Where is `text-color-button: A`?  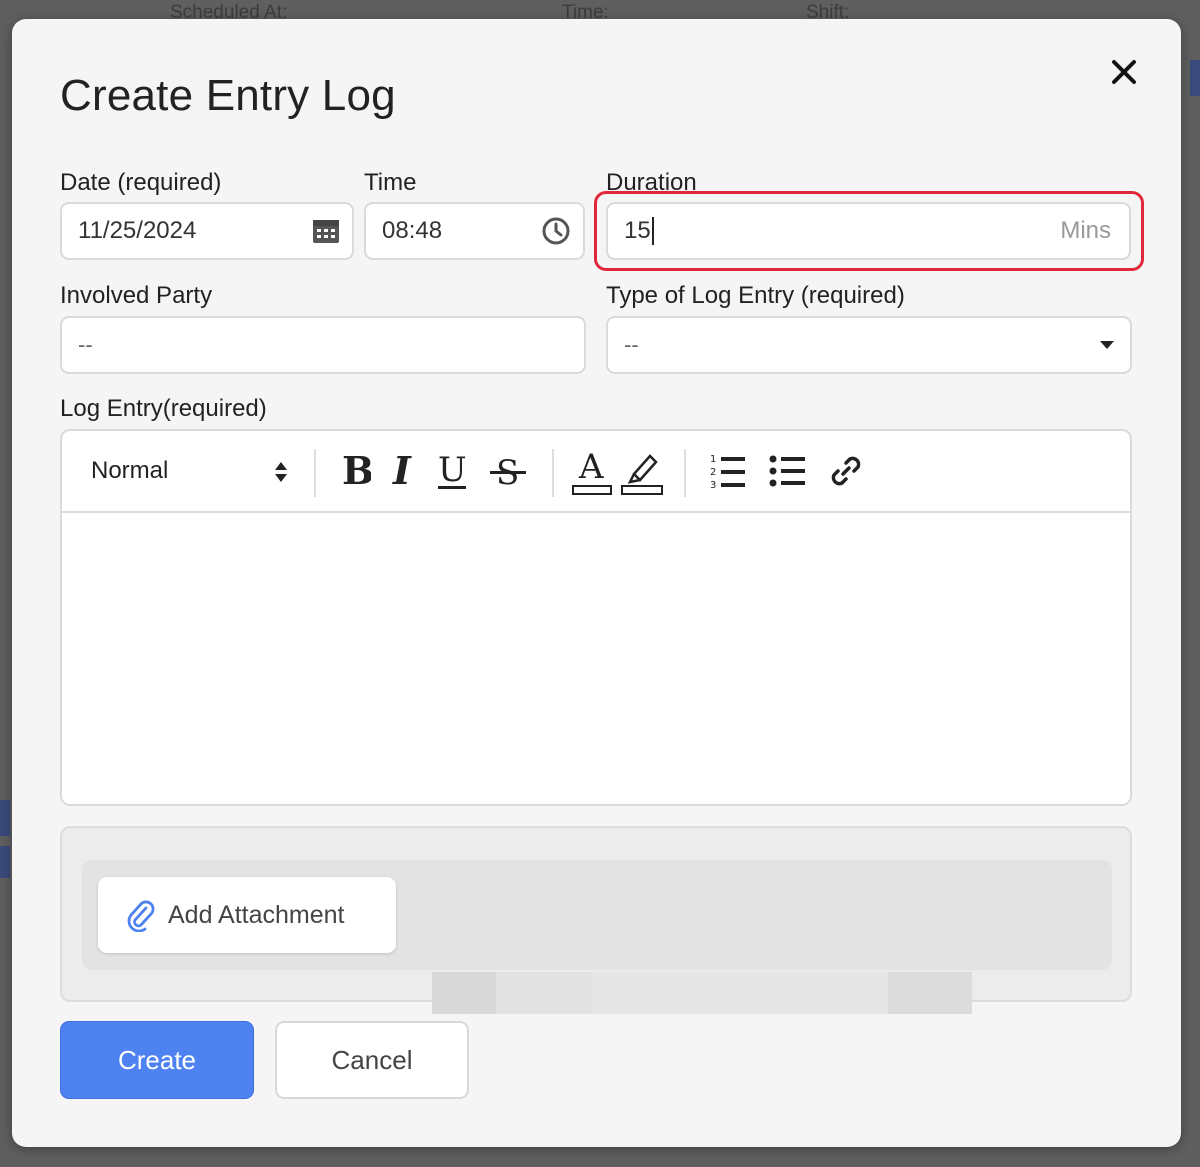 text-color-button: A is located at coordinates (592, 471).